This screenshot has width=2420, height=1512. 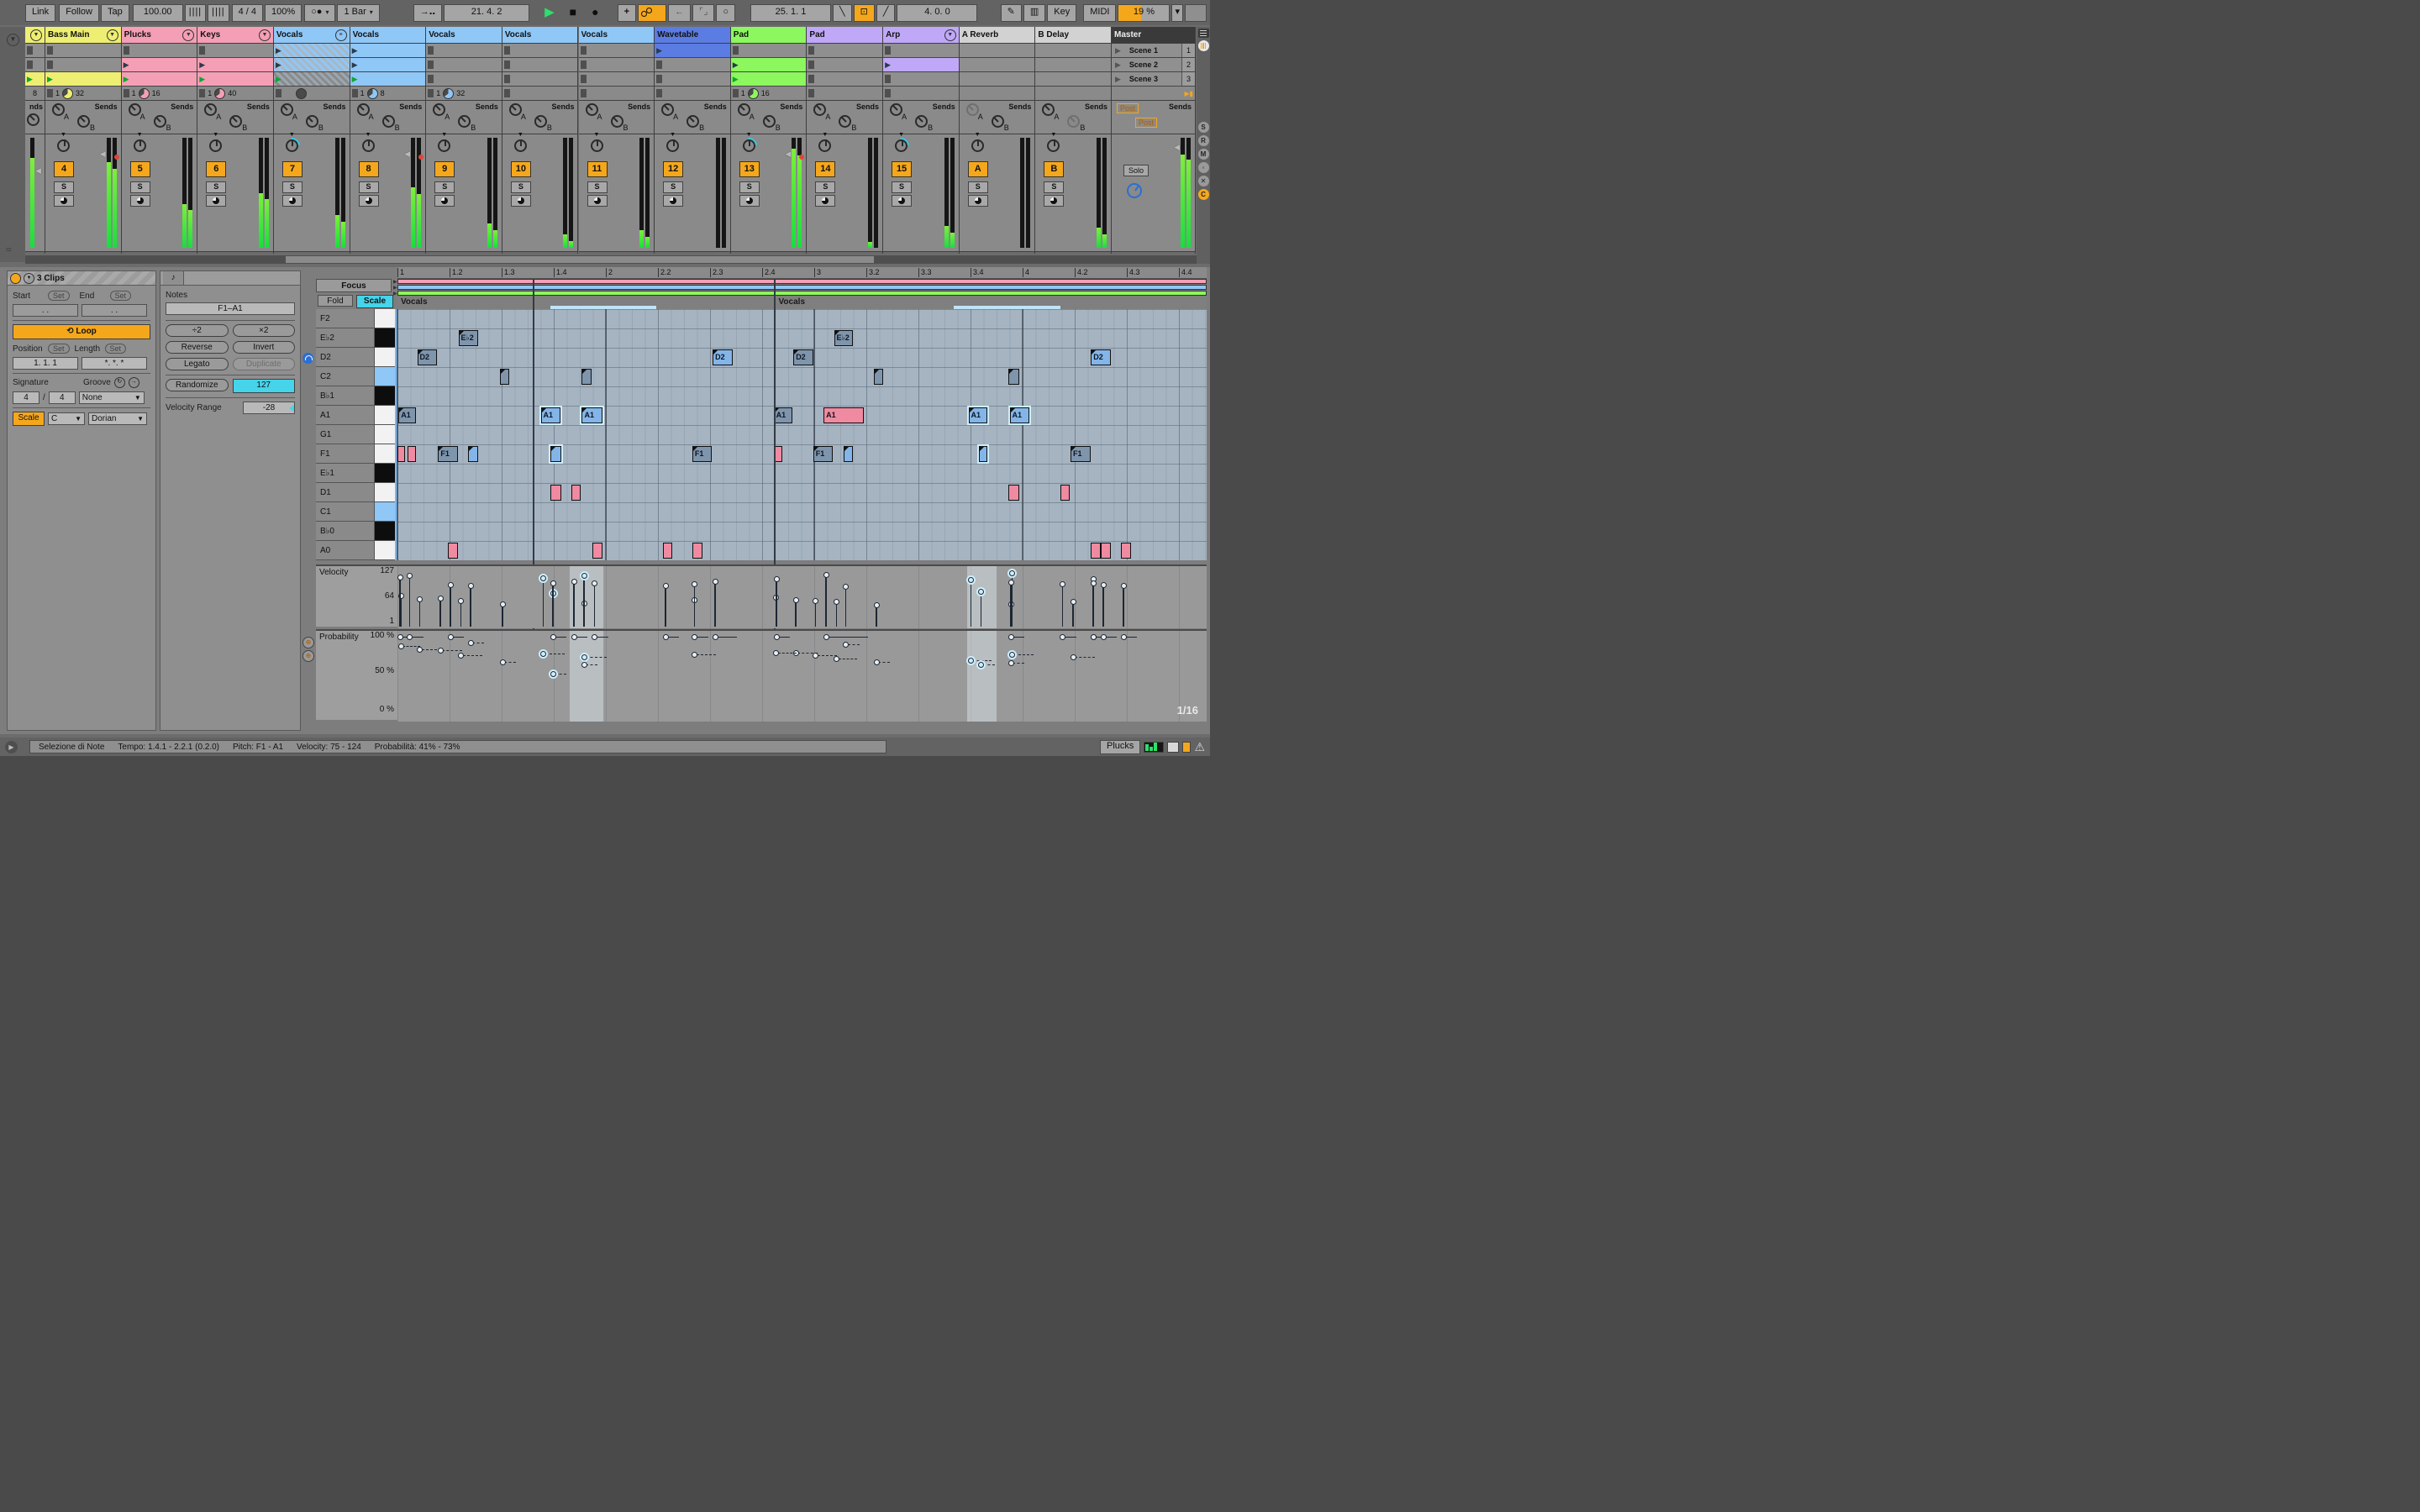 I want to click on hamburger-icon, so click(x=1203, y=33).